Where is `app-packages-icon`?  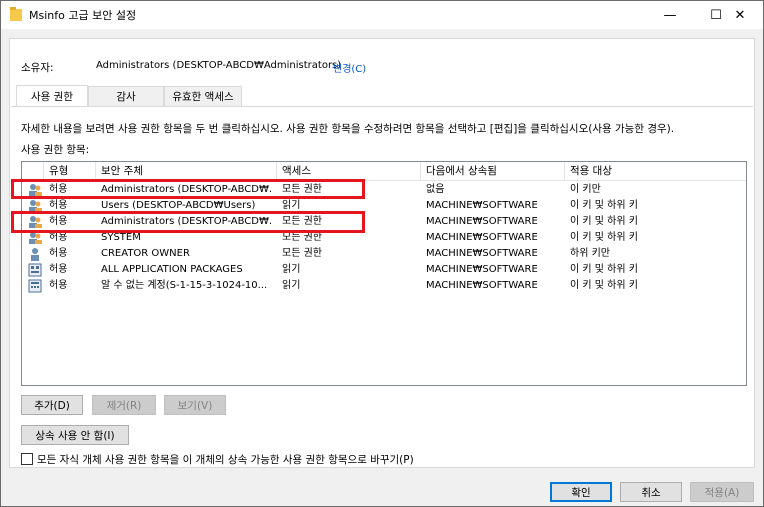
app-packages-icon is located at coordinates (35, 270).